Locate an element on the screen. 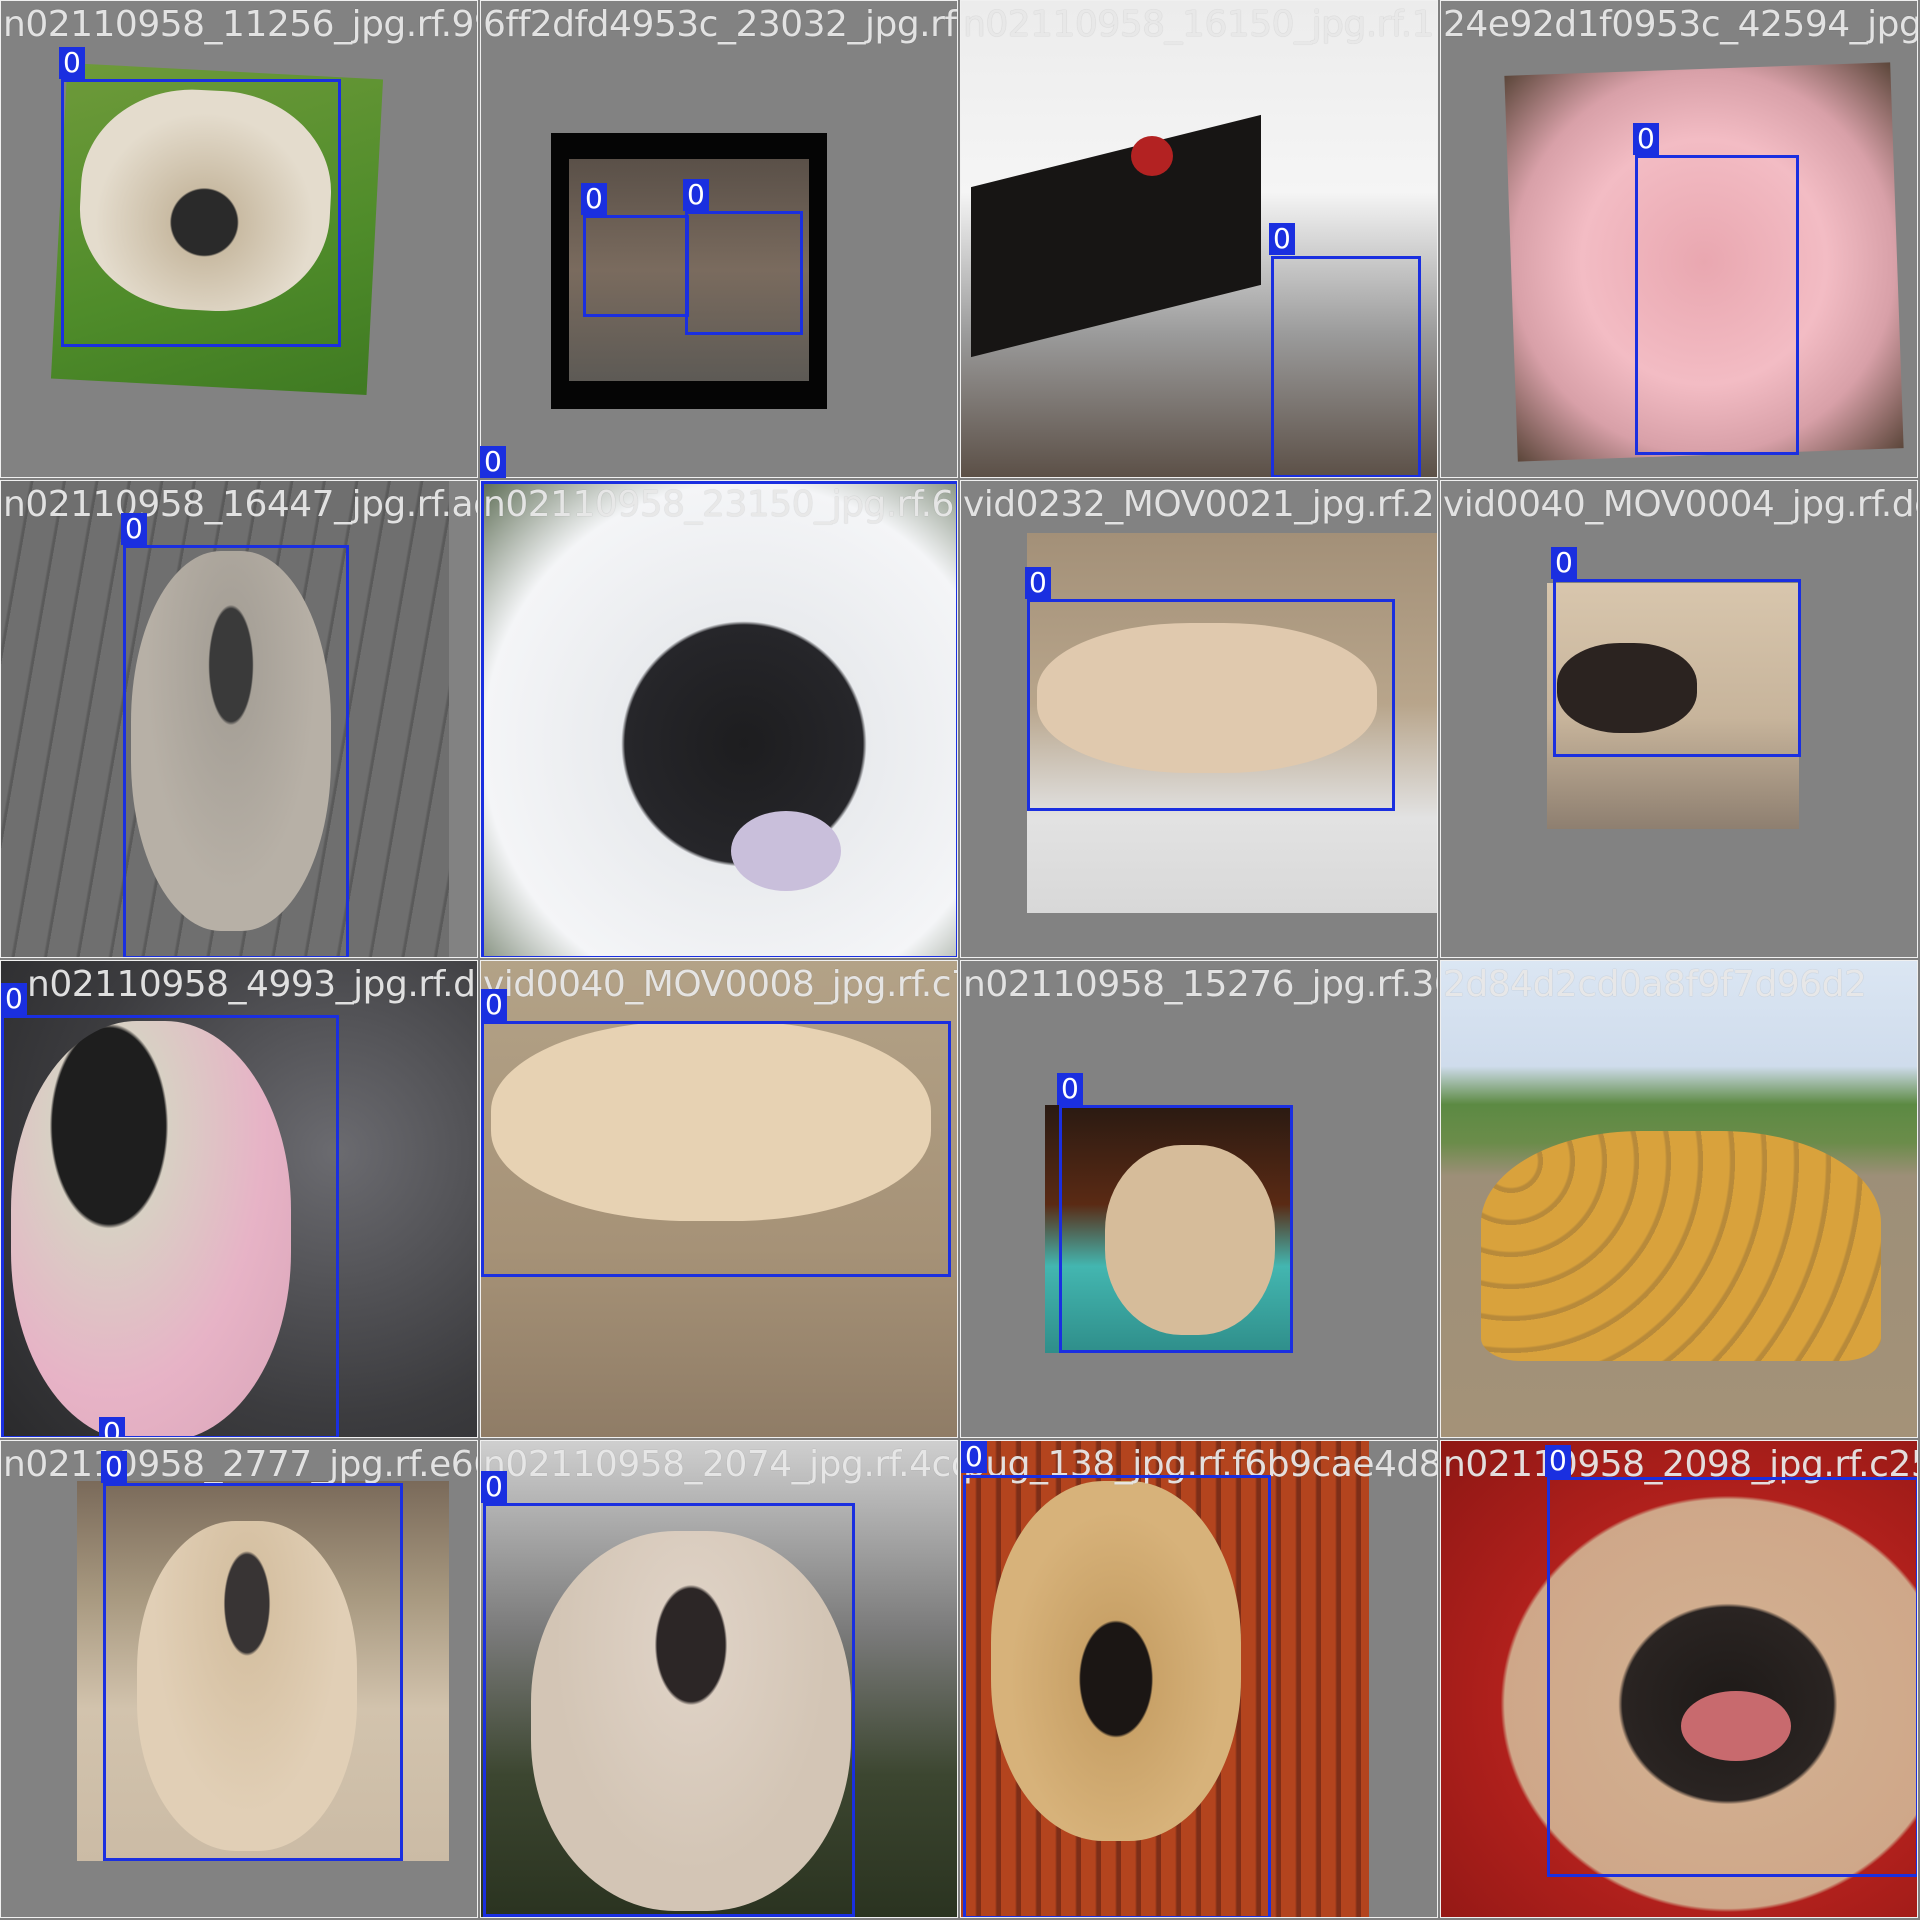  mosaic-tile: vid0040_MOV0004_jpg.rf.dd 0 is located at coordinates (1679, 719).